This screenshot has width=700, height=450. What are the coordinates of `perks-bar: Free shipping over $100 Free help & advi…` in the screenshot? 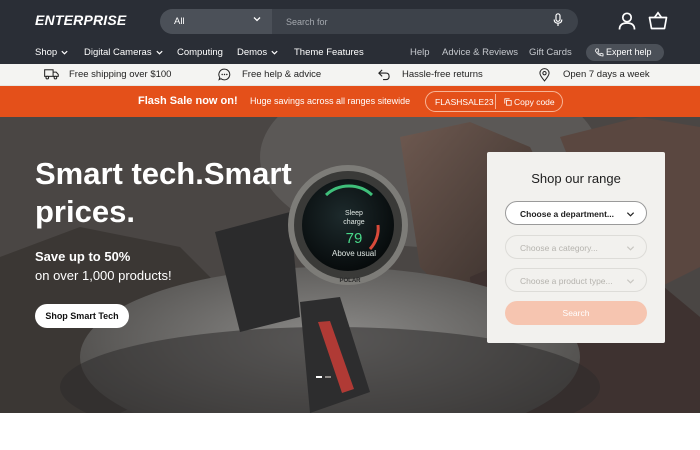 It's located at (350, 75).